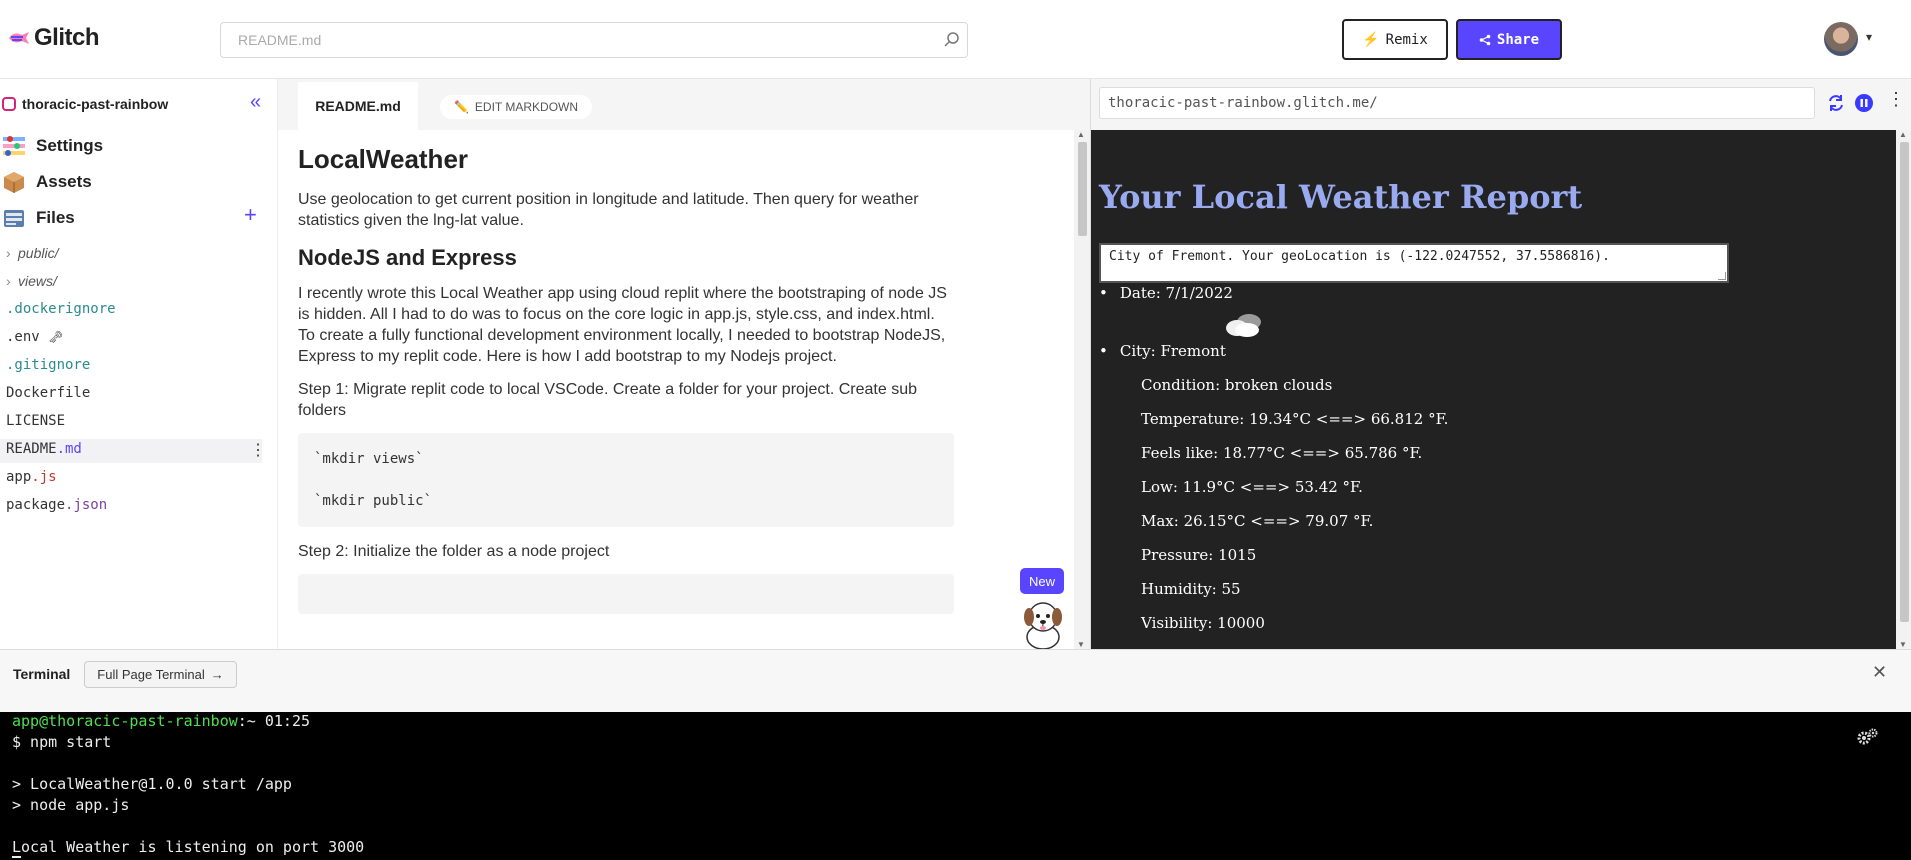 The image size is (1911, 860). Describe the element at coordinates (274, 721) in the screenshot. I see `prompt-path-time: :~ 01:25` at that location.